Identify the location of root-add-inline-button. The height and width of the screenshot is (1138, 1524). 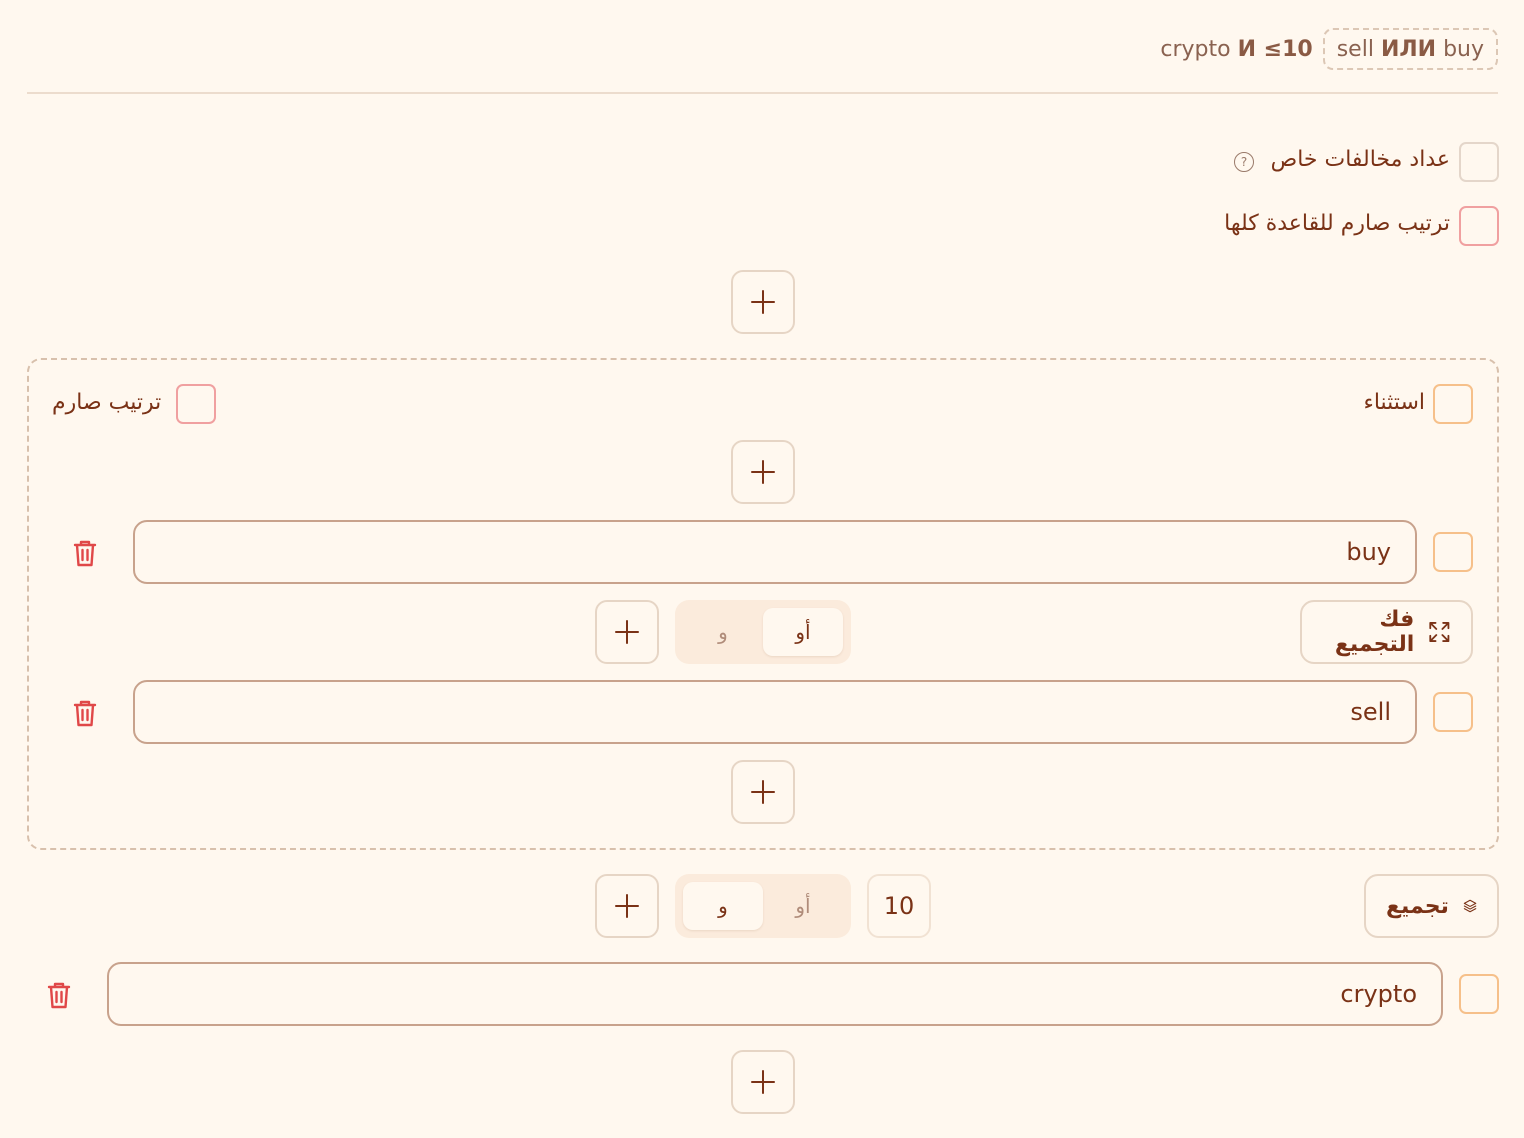
(627, 906).